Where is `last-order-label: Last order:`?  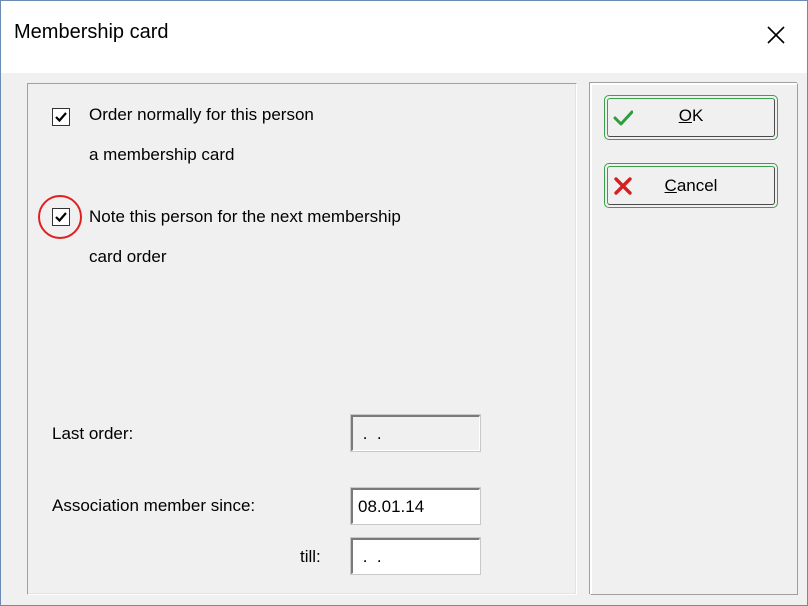
last-order-label: Last order: is located at coordinates (93, 433).